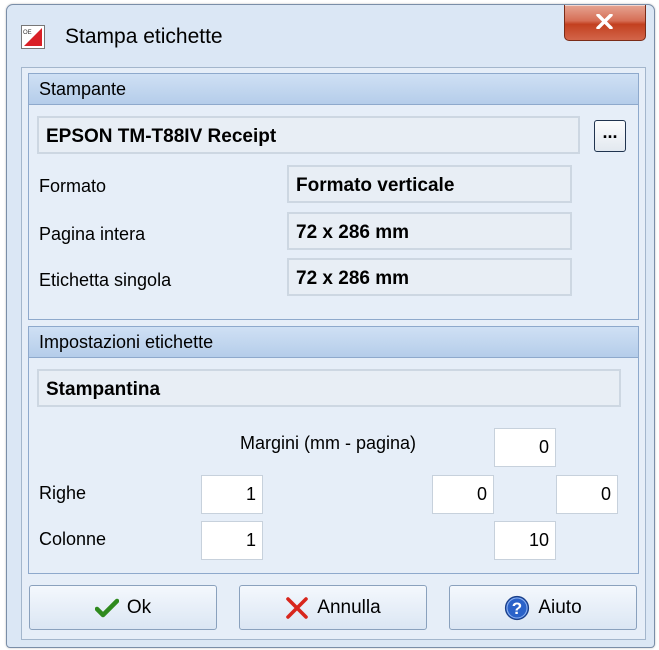 The height and width of the screenshot is (650, 659). What do you see at coordinates (297, 607) in the screenshot?
I see `cancel-x-icon` at bounding box center [297, 607].